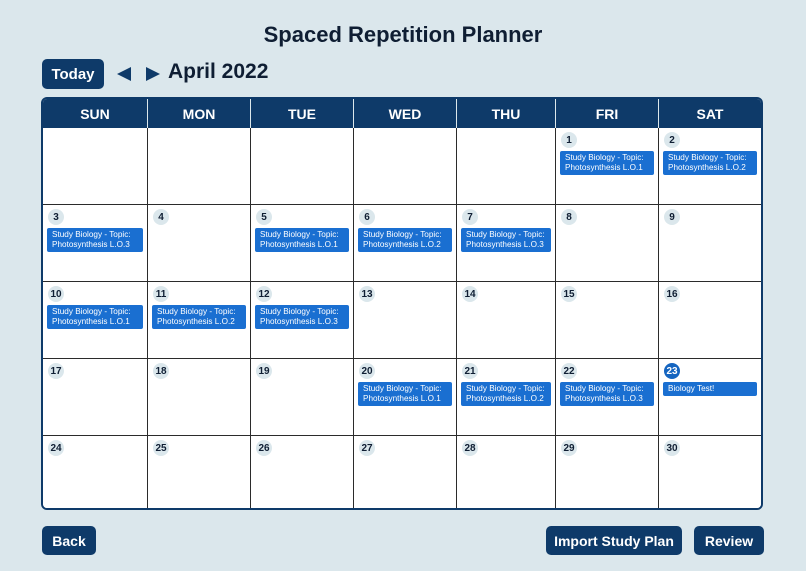 The image size is (806, 571). What do you see at coordinates (56, 371) in the screenshot?
I see `day-number: 17` at bounding box center [56, 371].